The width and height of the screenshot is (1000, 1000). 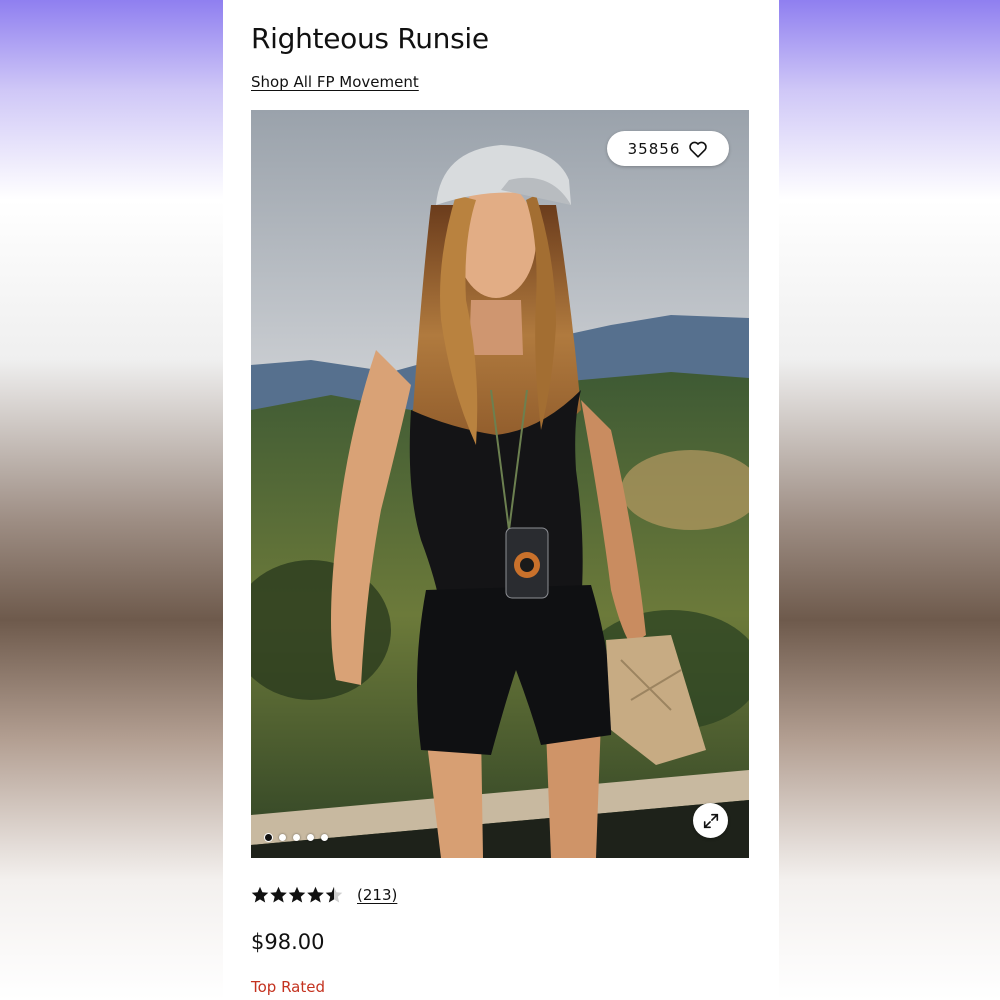 What do you see at coordinates (288, 987) in the screenshot?
I see `top-rated-badge: Top Rated` at bounding box center [288, 987].